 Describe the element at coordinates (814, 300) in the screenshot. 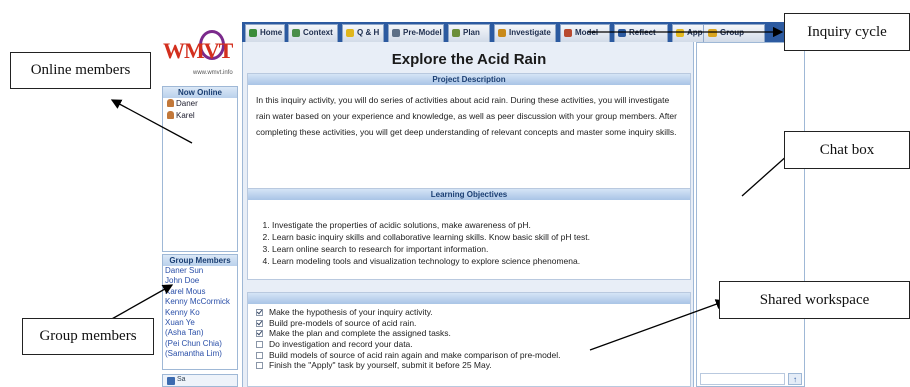

I see `callout-shared-workspace: Shared workspace` at that location.